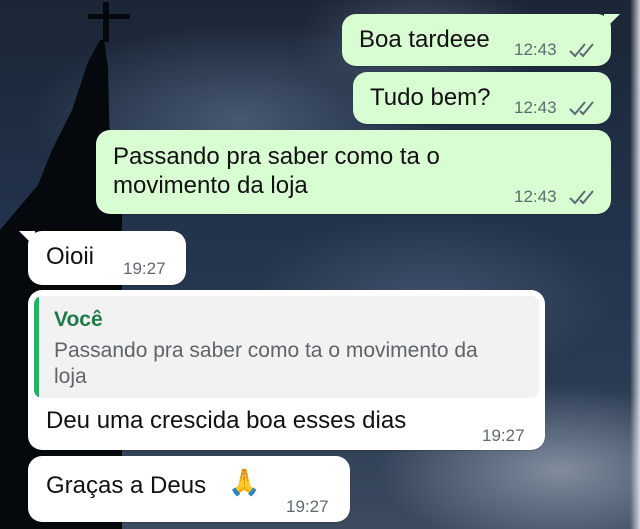  What do you see at coordinates (276, 156) in the screenshot?
I see `message-text-line: Passando pra saber como ta o` at bounding box center [276, 156].